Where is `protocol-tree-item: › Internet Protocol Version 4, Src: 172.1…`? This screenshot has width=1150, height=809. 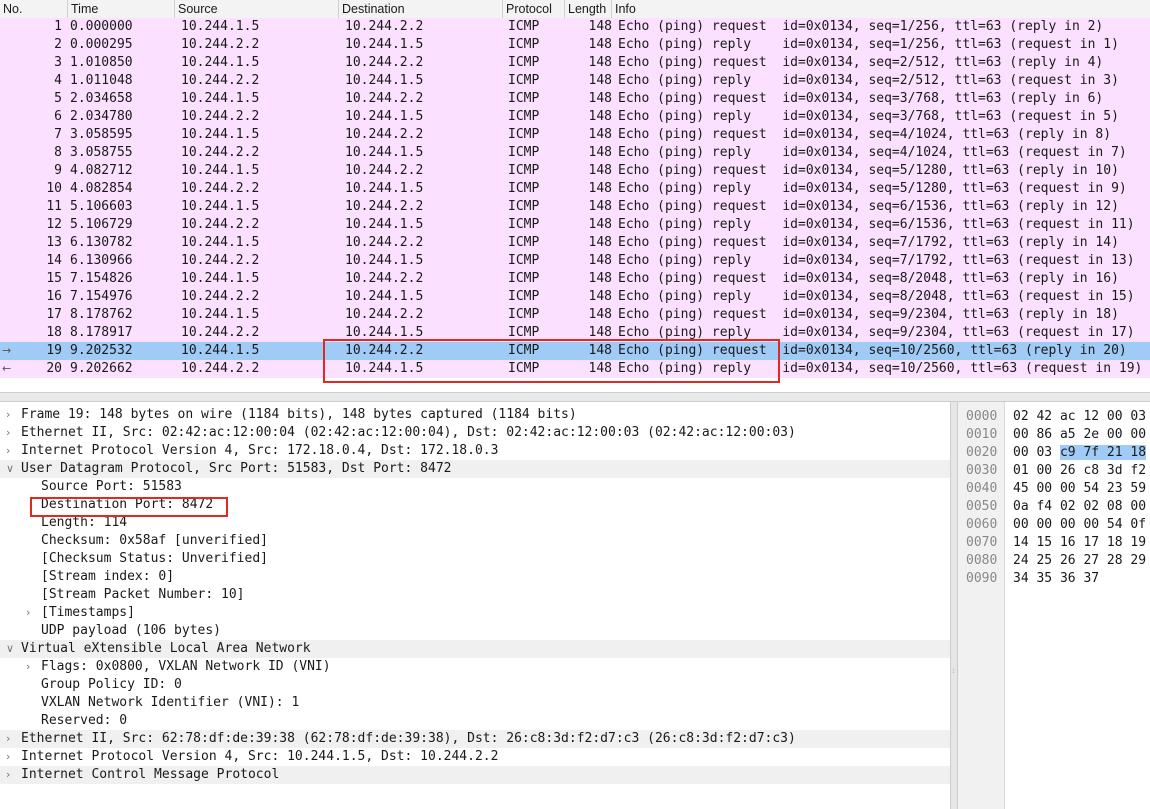
protocol-tree-item: › Internet Protocol Version 4, Src: 172.1… is located at coordinates (475, 451).